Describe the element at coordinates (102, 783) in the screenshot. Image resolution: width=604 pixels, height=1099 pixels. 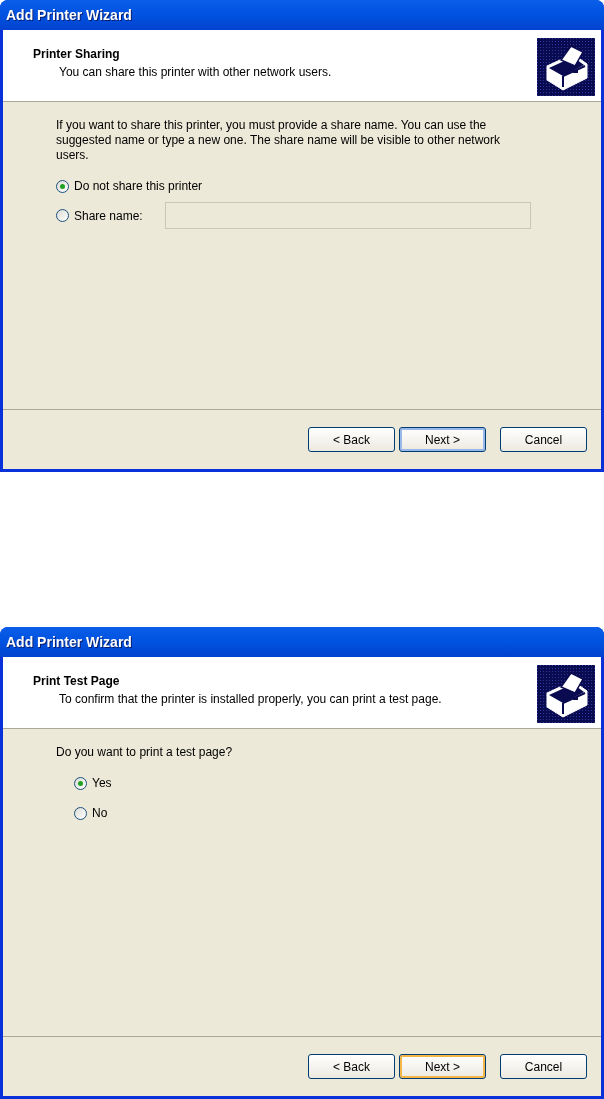
I see `option-label: Yes` at that location.